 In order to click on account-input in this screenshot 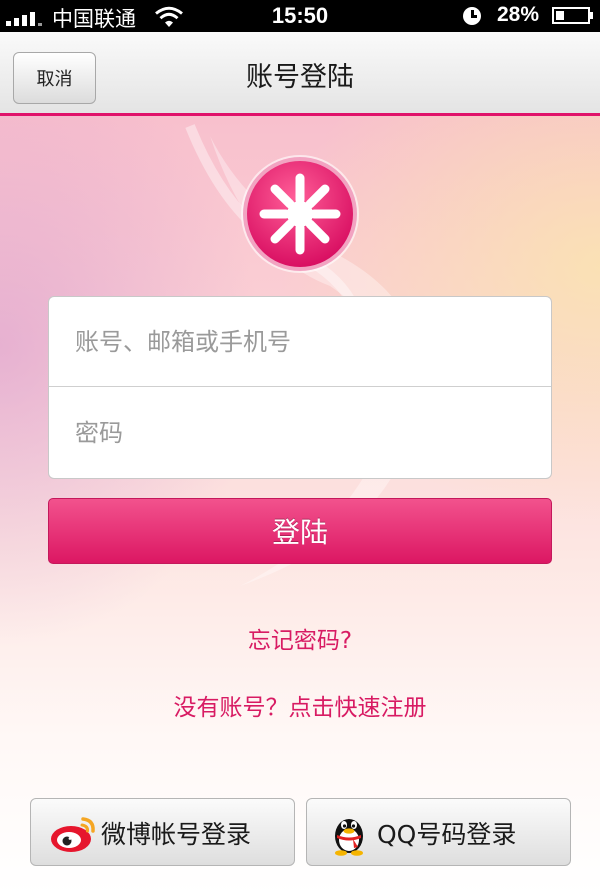, I will do `click(300, 342)`.